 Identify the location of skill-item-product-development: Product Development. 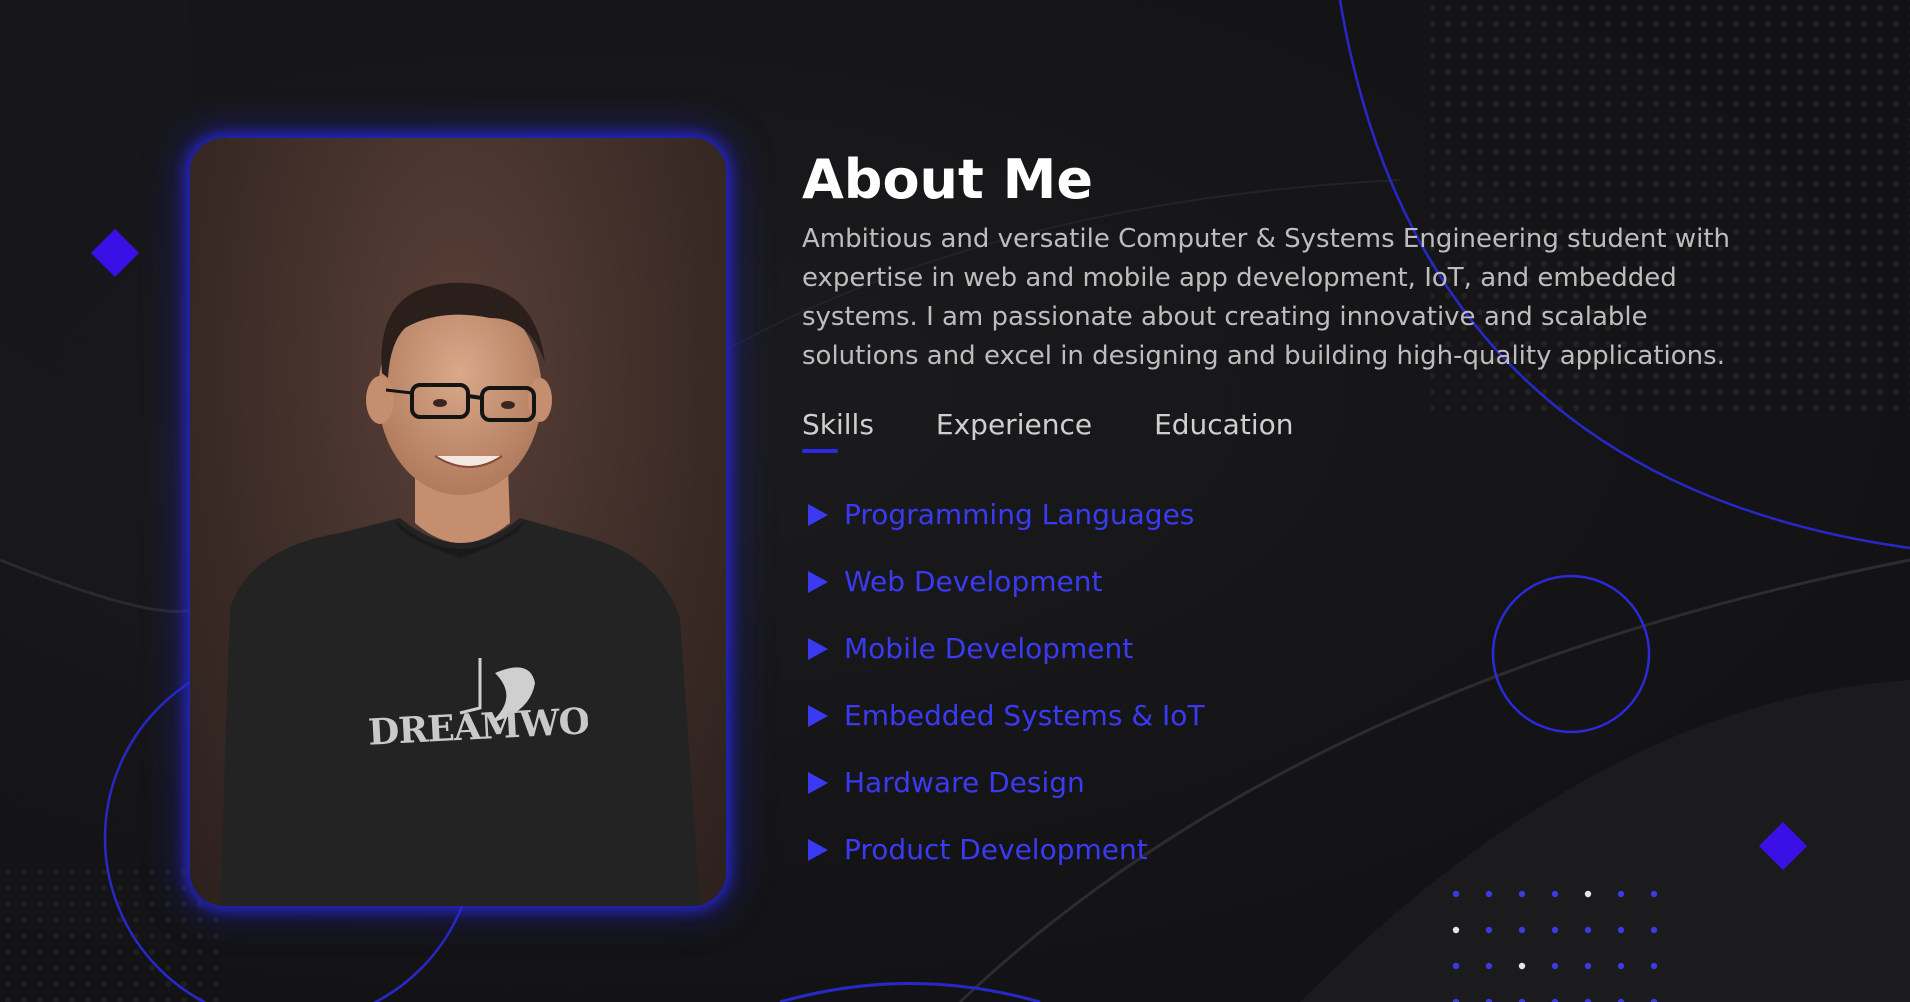
(1282, 849).